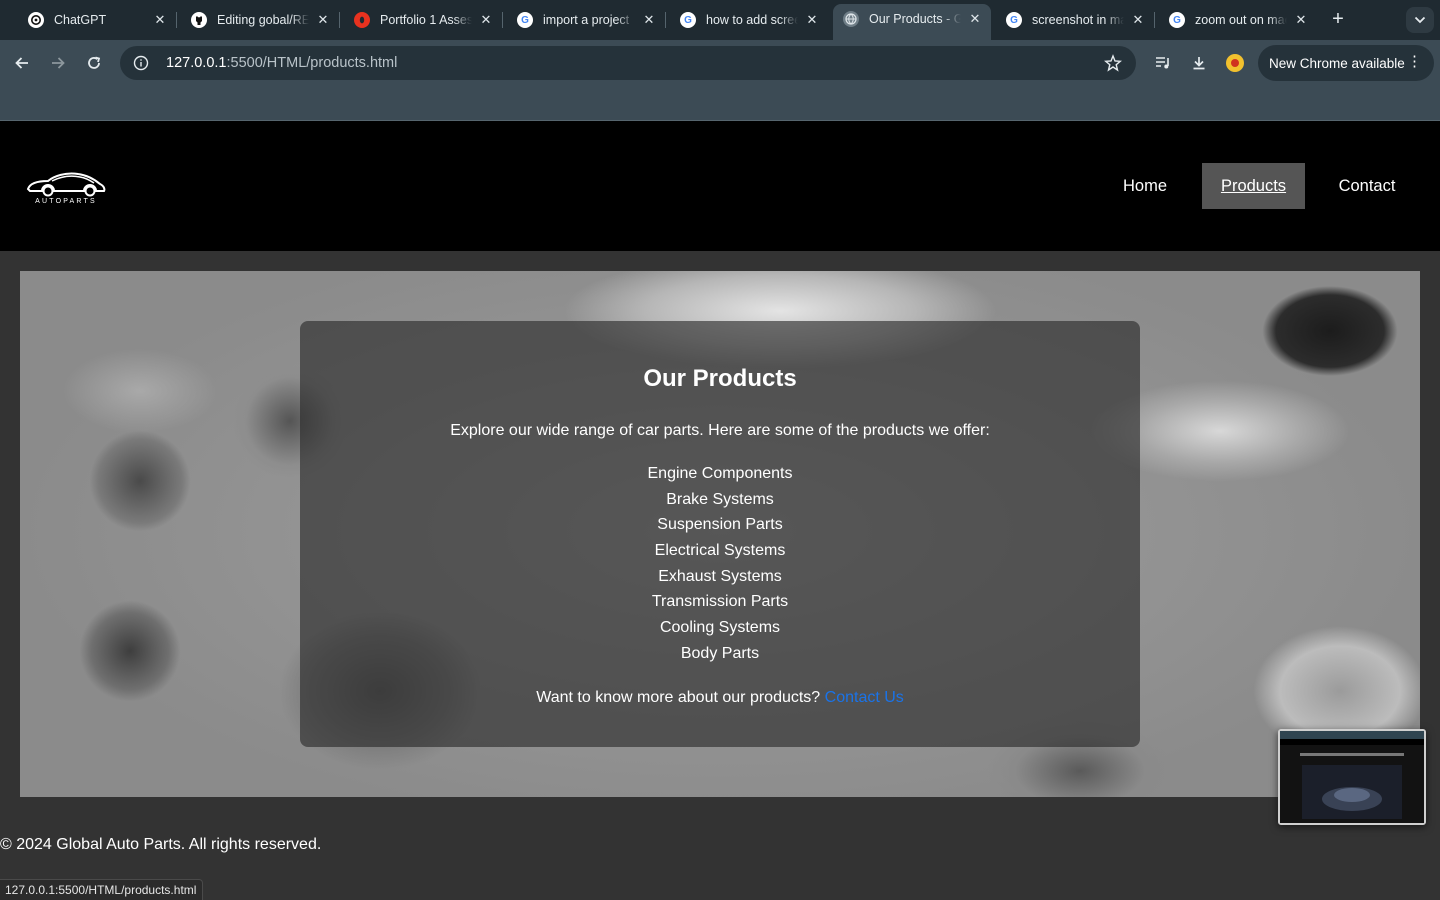 The width and height of the screenshot is (1440, 900). Describe the element at coordinates (362, 20) in the screenshot. I see `opera-icon` at that location.